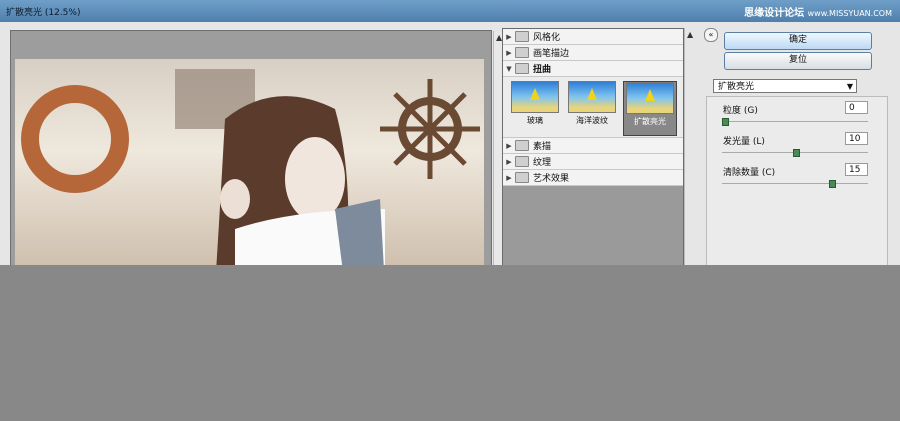 The height and width of the screenshot is (421, 900). I want to click on thumb-diffuse-glow: 扩散亮光, so click(650, 108).